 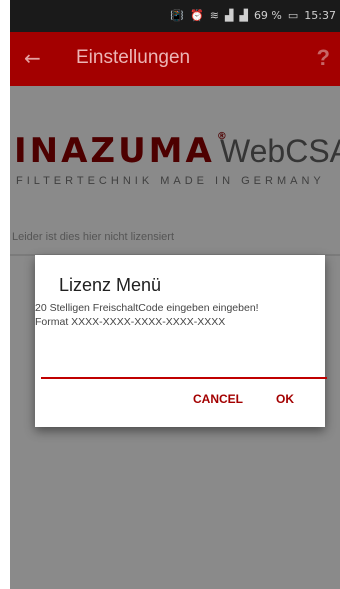 I want to click on left-margin, so click(x=5, y=294).